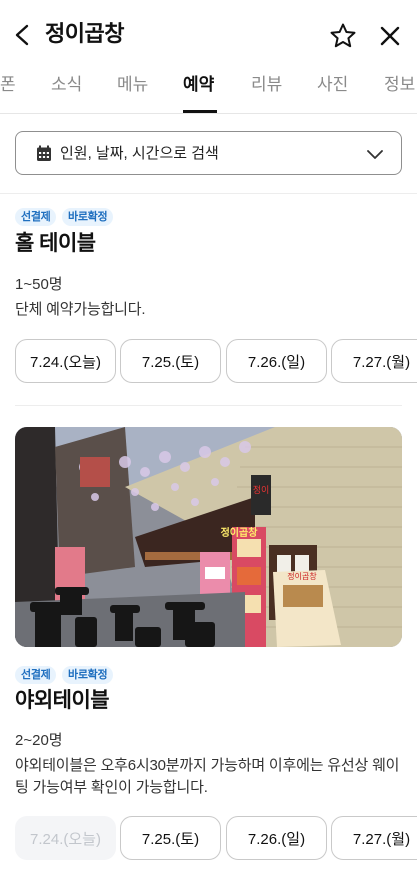 Image resolution: width=417 pixels, height=875 pixels. What do you see at coordinates (8, 85) in the screenshot?
I see `tab-phone: 폰` at bounding box center [8, 85].